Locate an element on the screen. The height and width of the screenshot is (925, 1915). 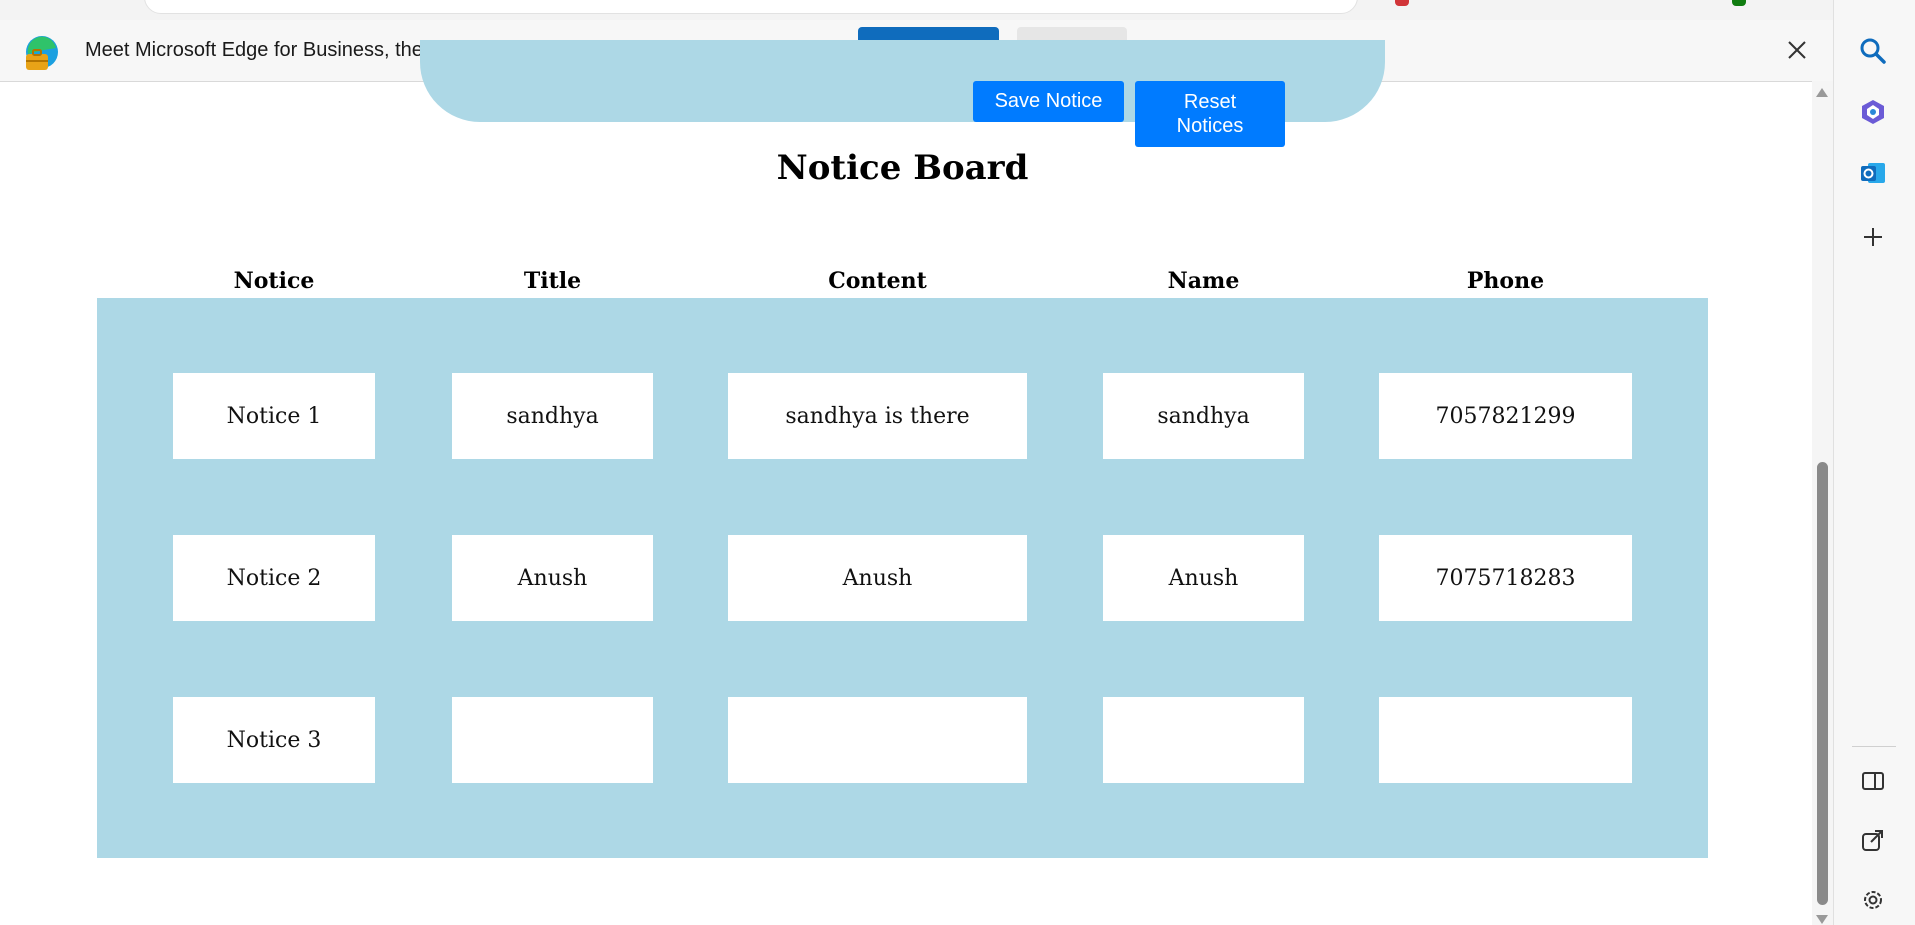
column-header-content: Content is located at coordinates (877, 281).